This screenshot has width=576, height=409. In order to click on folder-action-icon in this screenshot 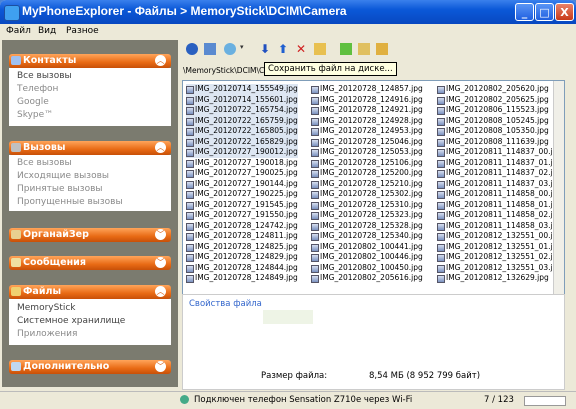, I will do `click(320, 49)`.